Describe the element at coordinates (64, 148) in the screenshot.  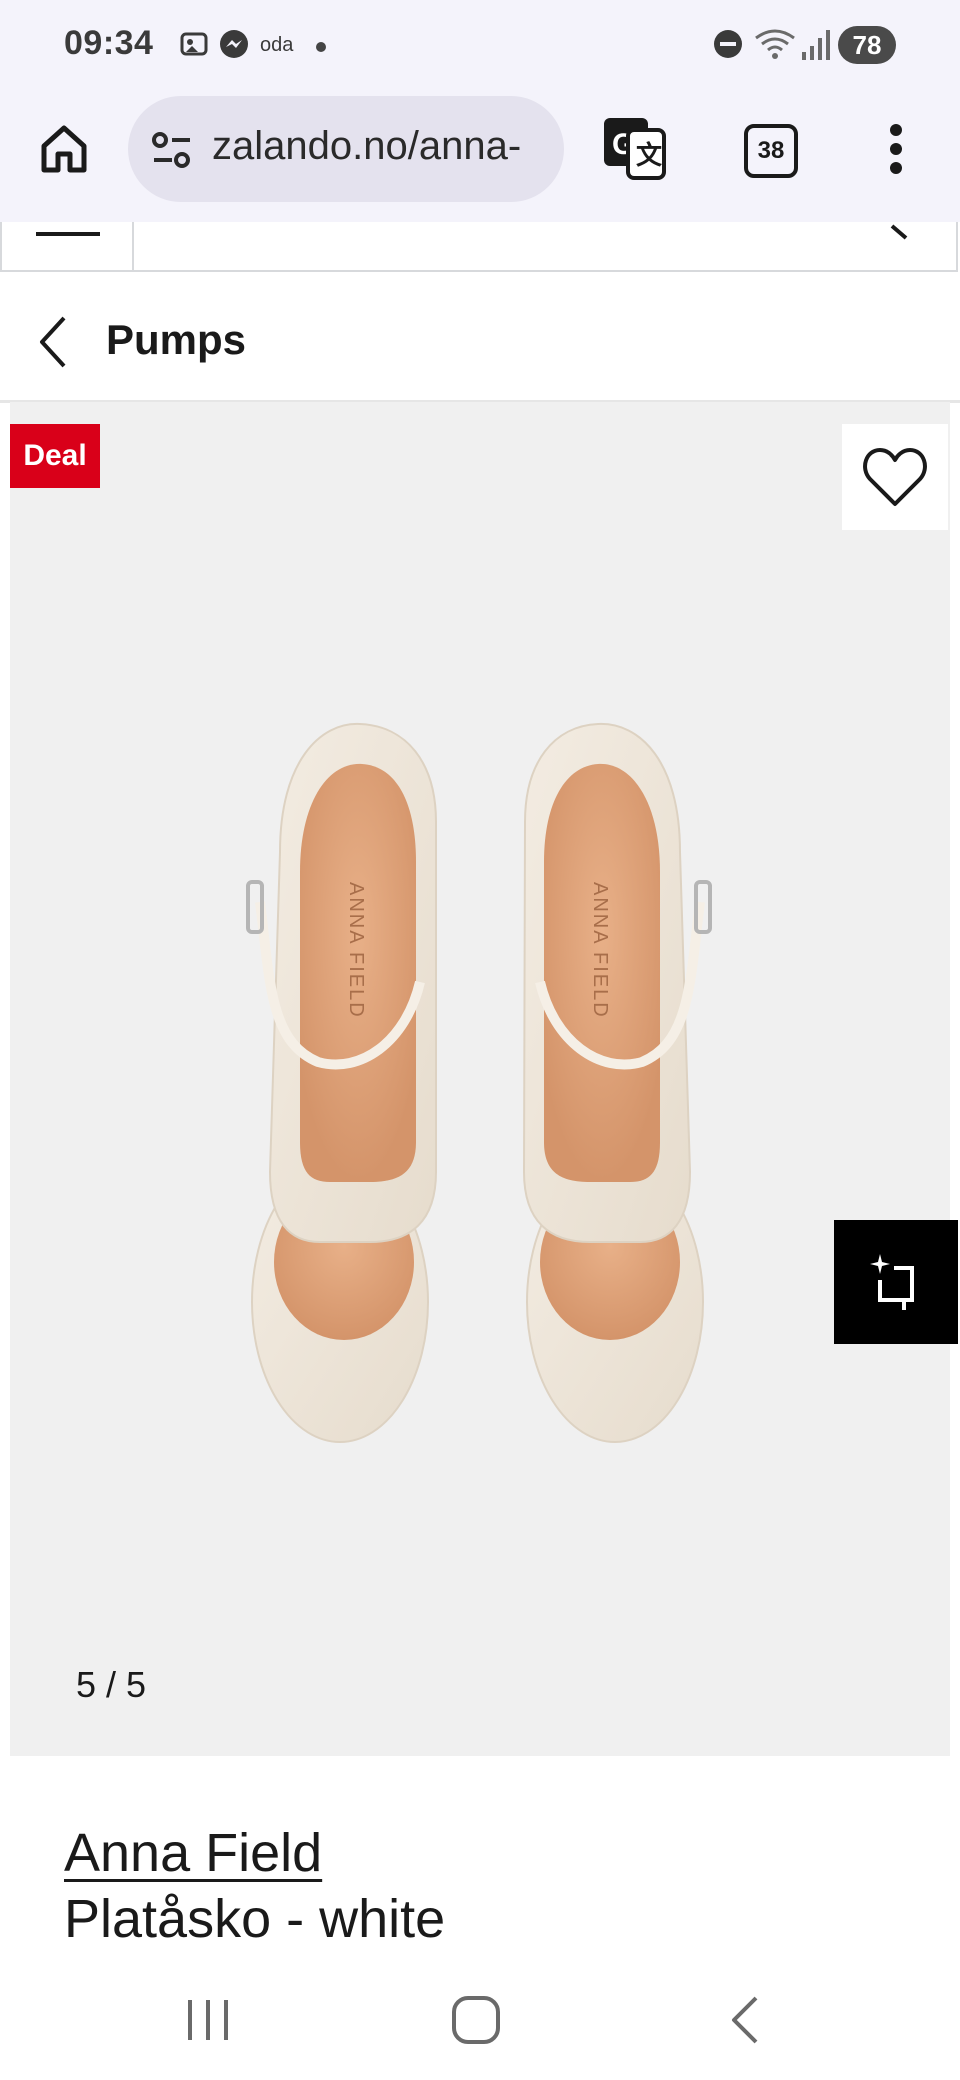
I see `home-icon` at that location.